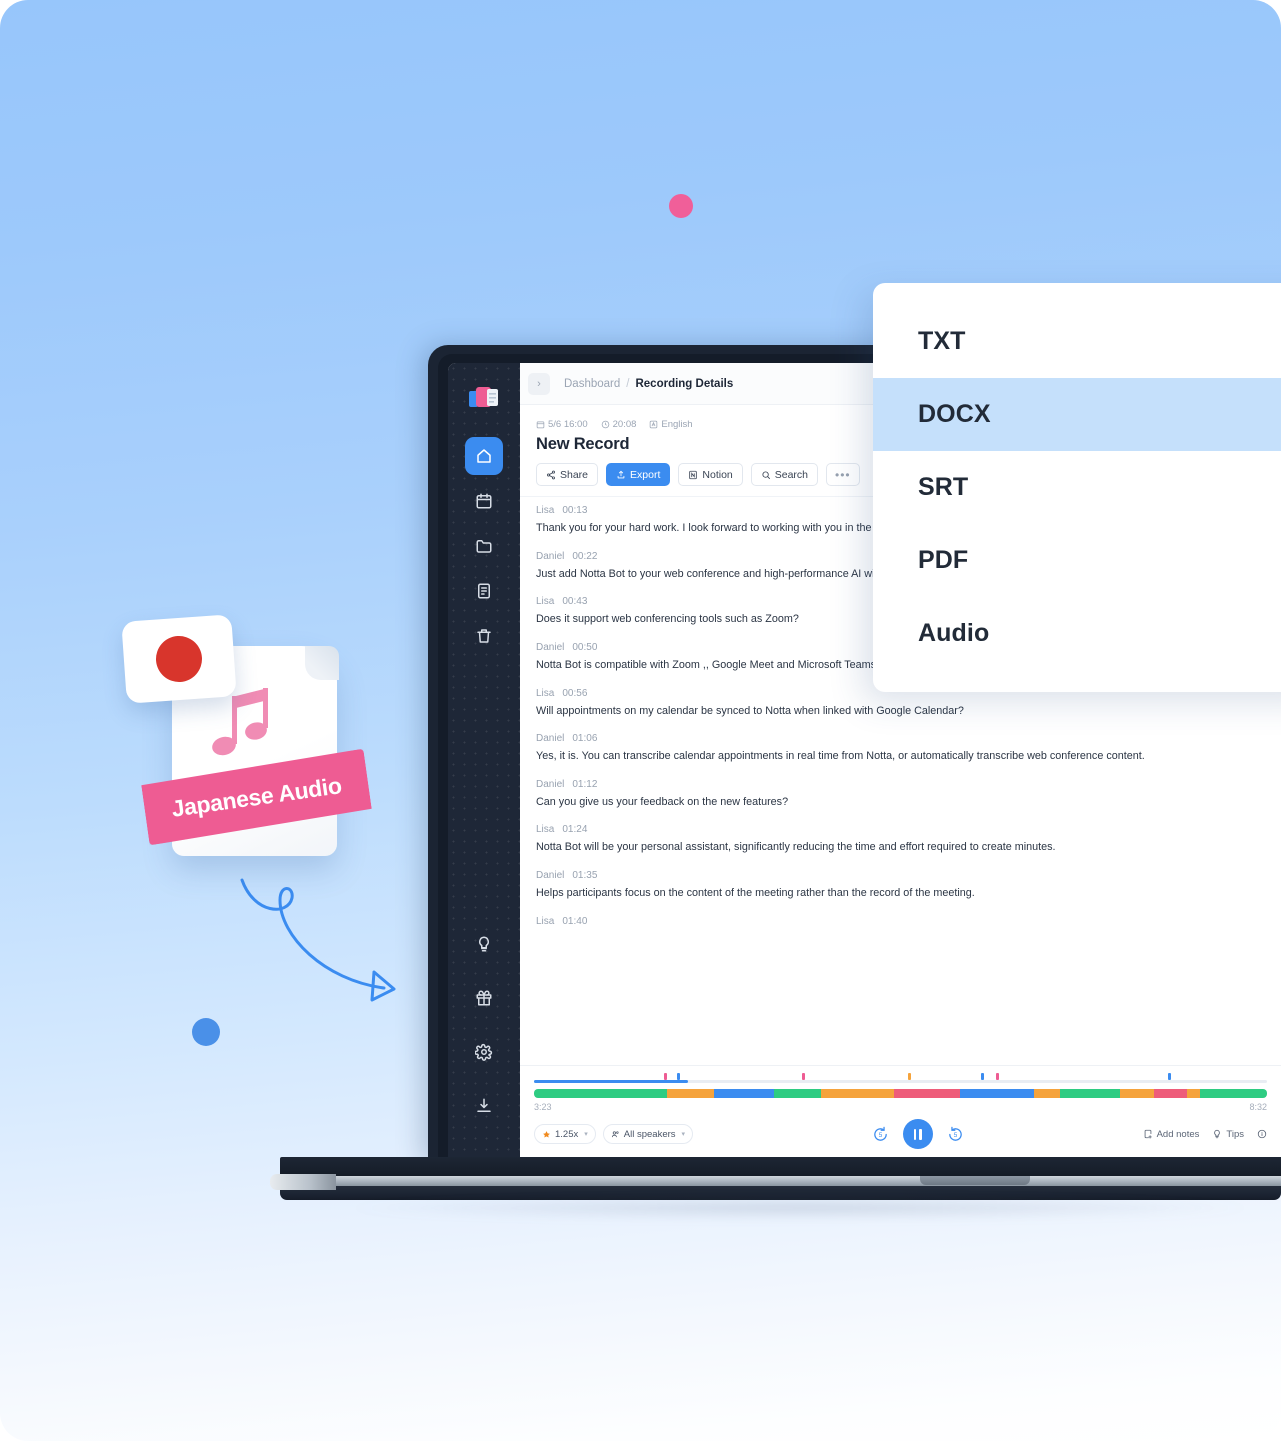 The image size is (1281, 1441). Describe the element at coordinates (540, 425) in the screenshot. I see `calendar-icon` at that location.